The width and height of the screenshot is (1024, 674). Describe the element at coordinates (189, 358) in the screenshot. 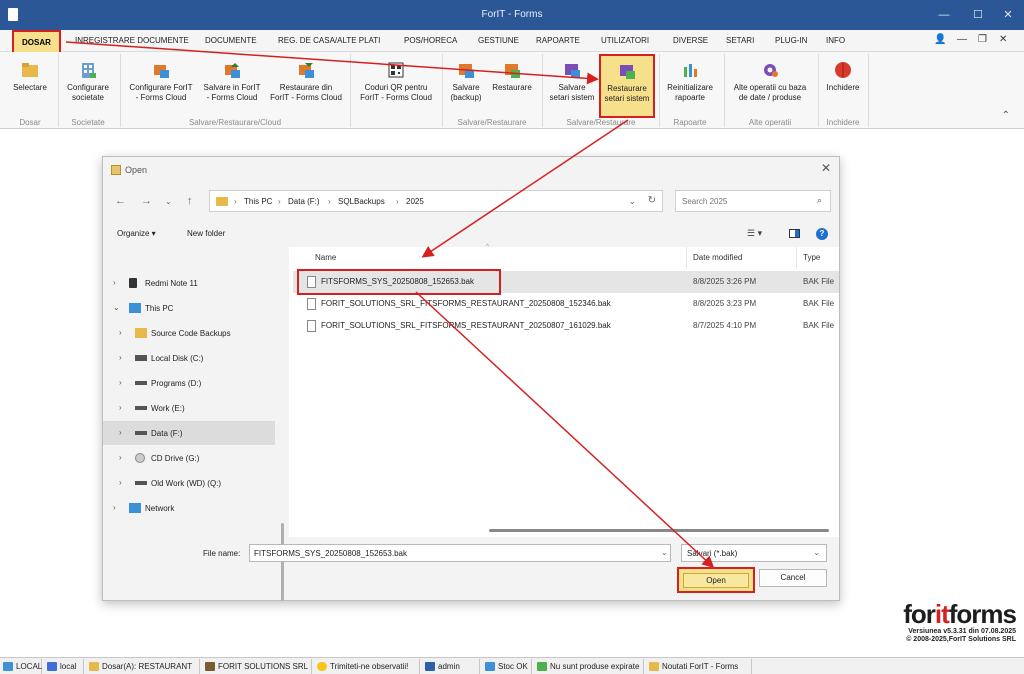

I see `nav-item-local-disk-c: › Local Disk (C:)` at that location.